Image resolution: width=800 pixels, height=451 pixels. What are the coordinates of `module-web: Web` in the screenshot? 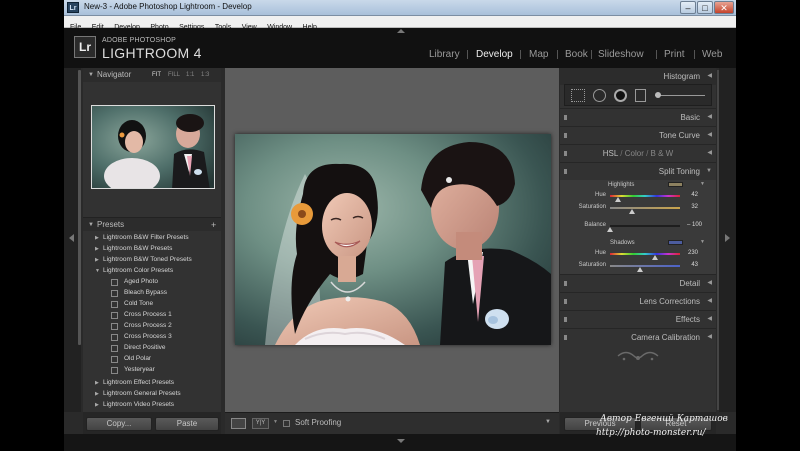 It's located at (712, 54).